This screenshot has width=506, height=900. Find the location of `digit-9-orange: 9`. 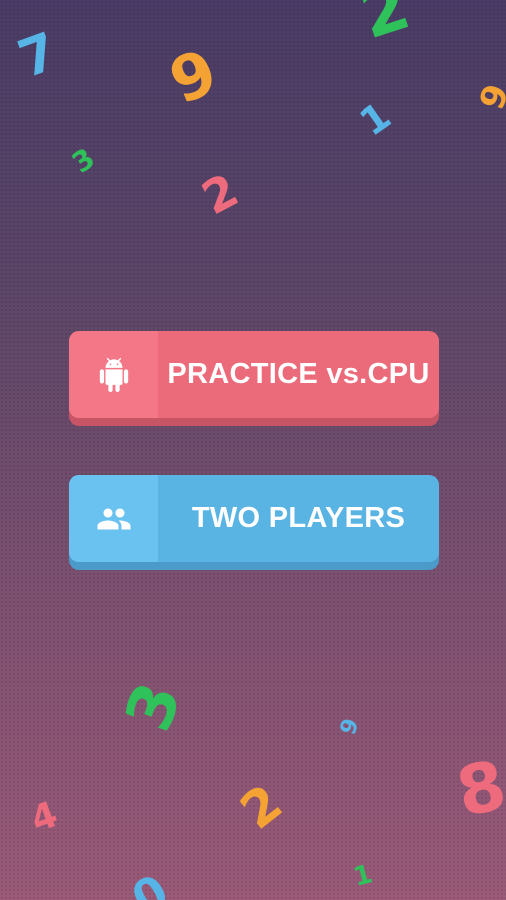

digit-9-orange: 9 is located at coordinates (193, 76).